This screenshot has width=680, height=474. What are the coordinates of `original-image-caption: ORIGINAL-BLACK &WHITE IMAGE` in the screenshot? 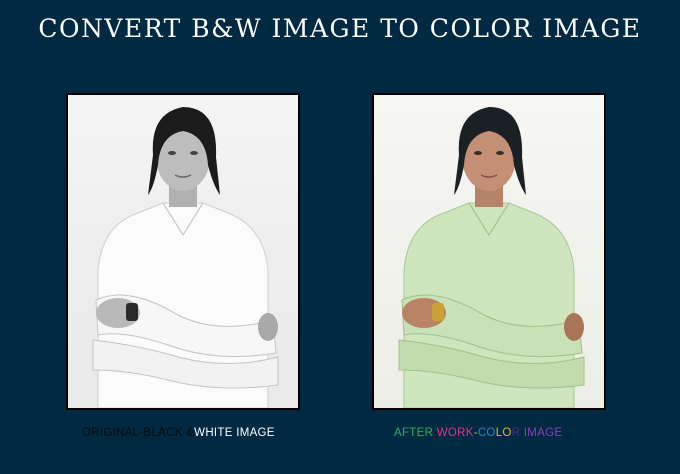 It's located at (178, 433).